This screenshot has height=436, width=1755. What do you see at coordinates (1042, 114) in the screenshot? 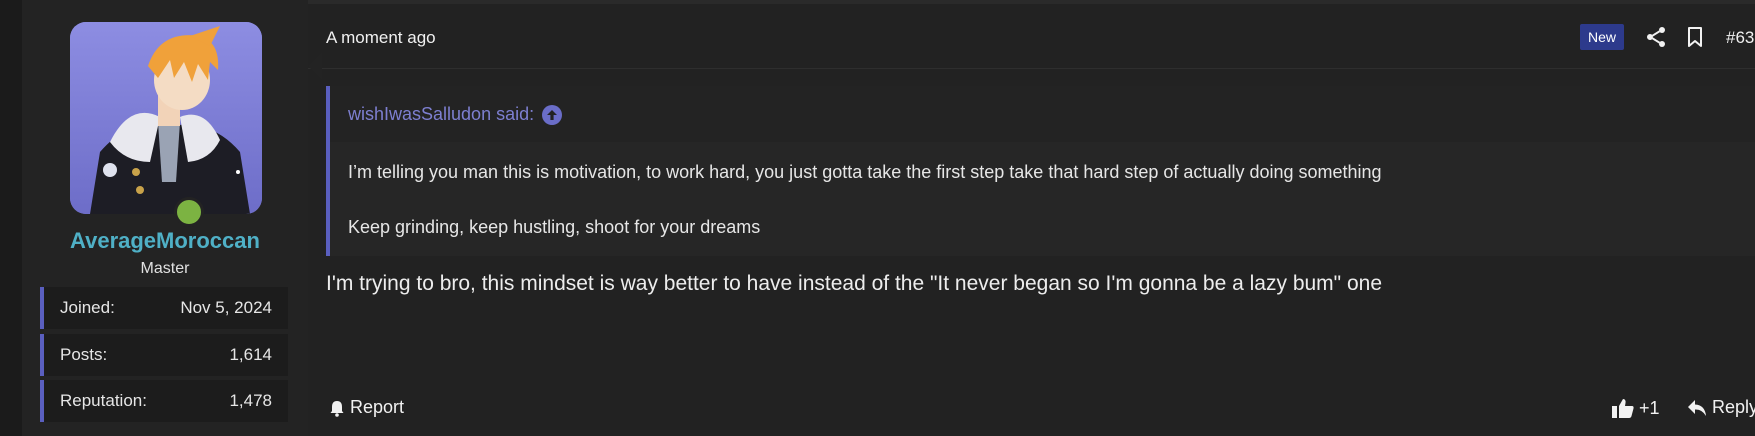
I see `quote-header: wishIwasSalludon said:` at bounding box center [1042, 114].